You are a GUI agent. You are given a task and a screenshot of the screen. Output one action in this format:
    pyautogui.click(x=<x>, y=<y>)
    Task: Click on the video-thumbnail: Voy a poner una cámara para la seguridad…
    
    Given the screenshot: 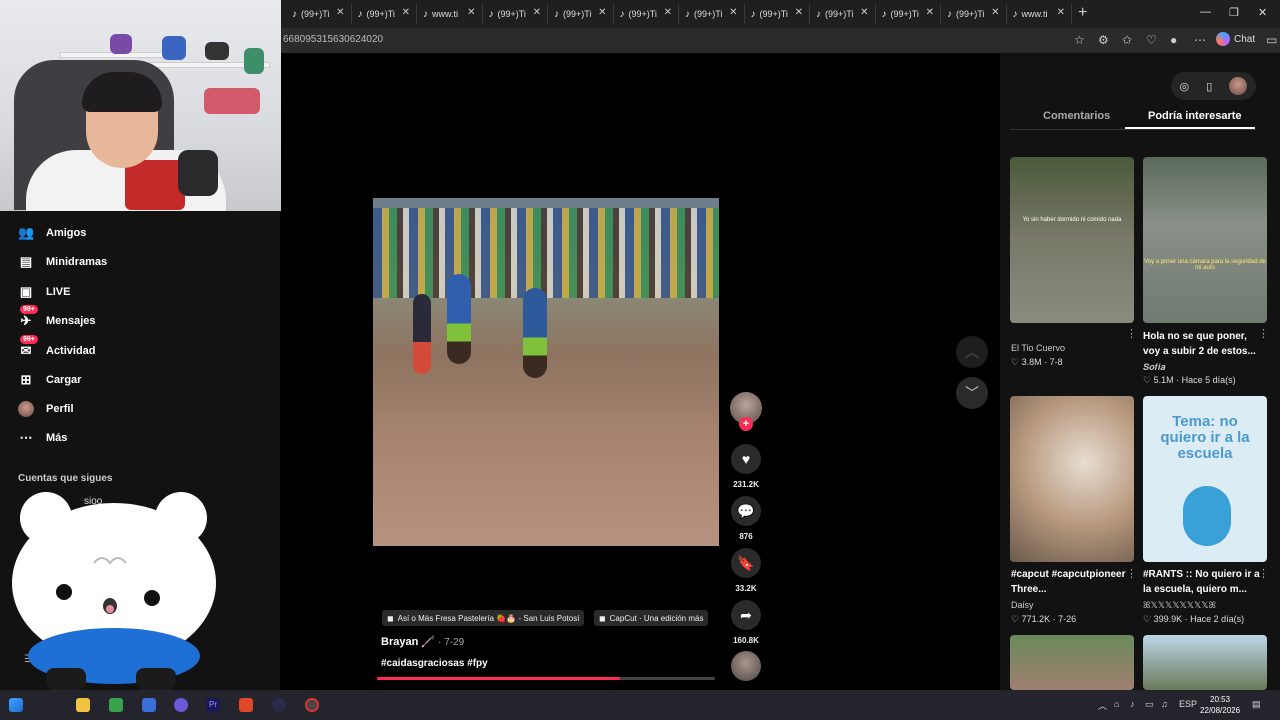 What is the action you would take?
    pyautogui.click(x=1205, y=240)
    